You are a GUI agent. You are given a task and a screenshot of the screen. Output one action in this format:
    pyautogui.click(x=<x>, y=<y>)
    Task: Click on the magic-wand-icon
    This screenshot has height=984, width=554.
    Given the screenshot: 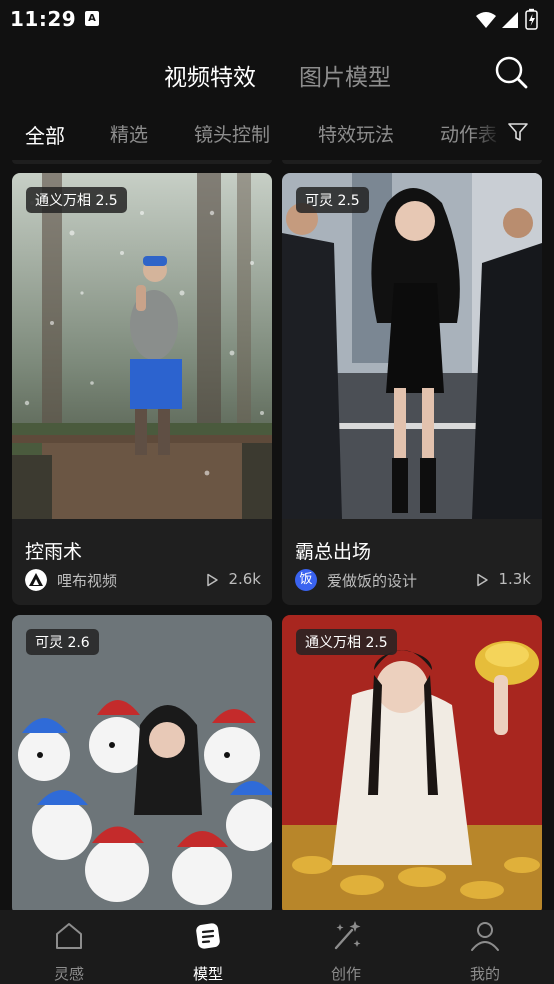 What is the action you would take?
    pyautogui.click(x=347, y=935)
    